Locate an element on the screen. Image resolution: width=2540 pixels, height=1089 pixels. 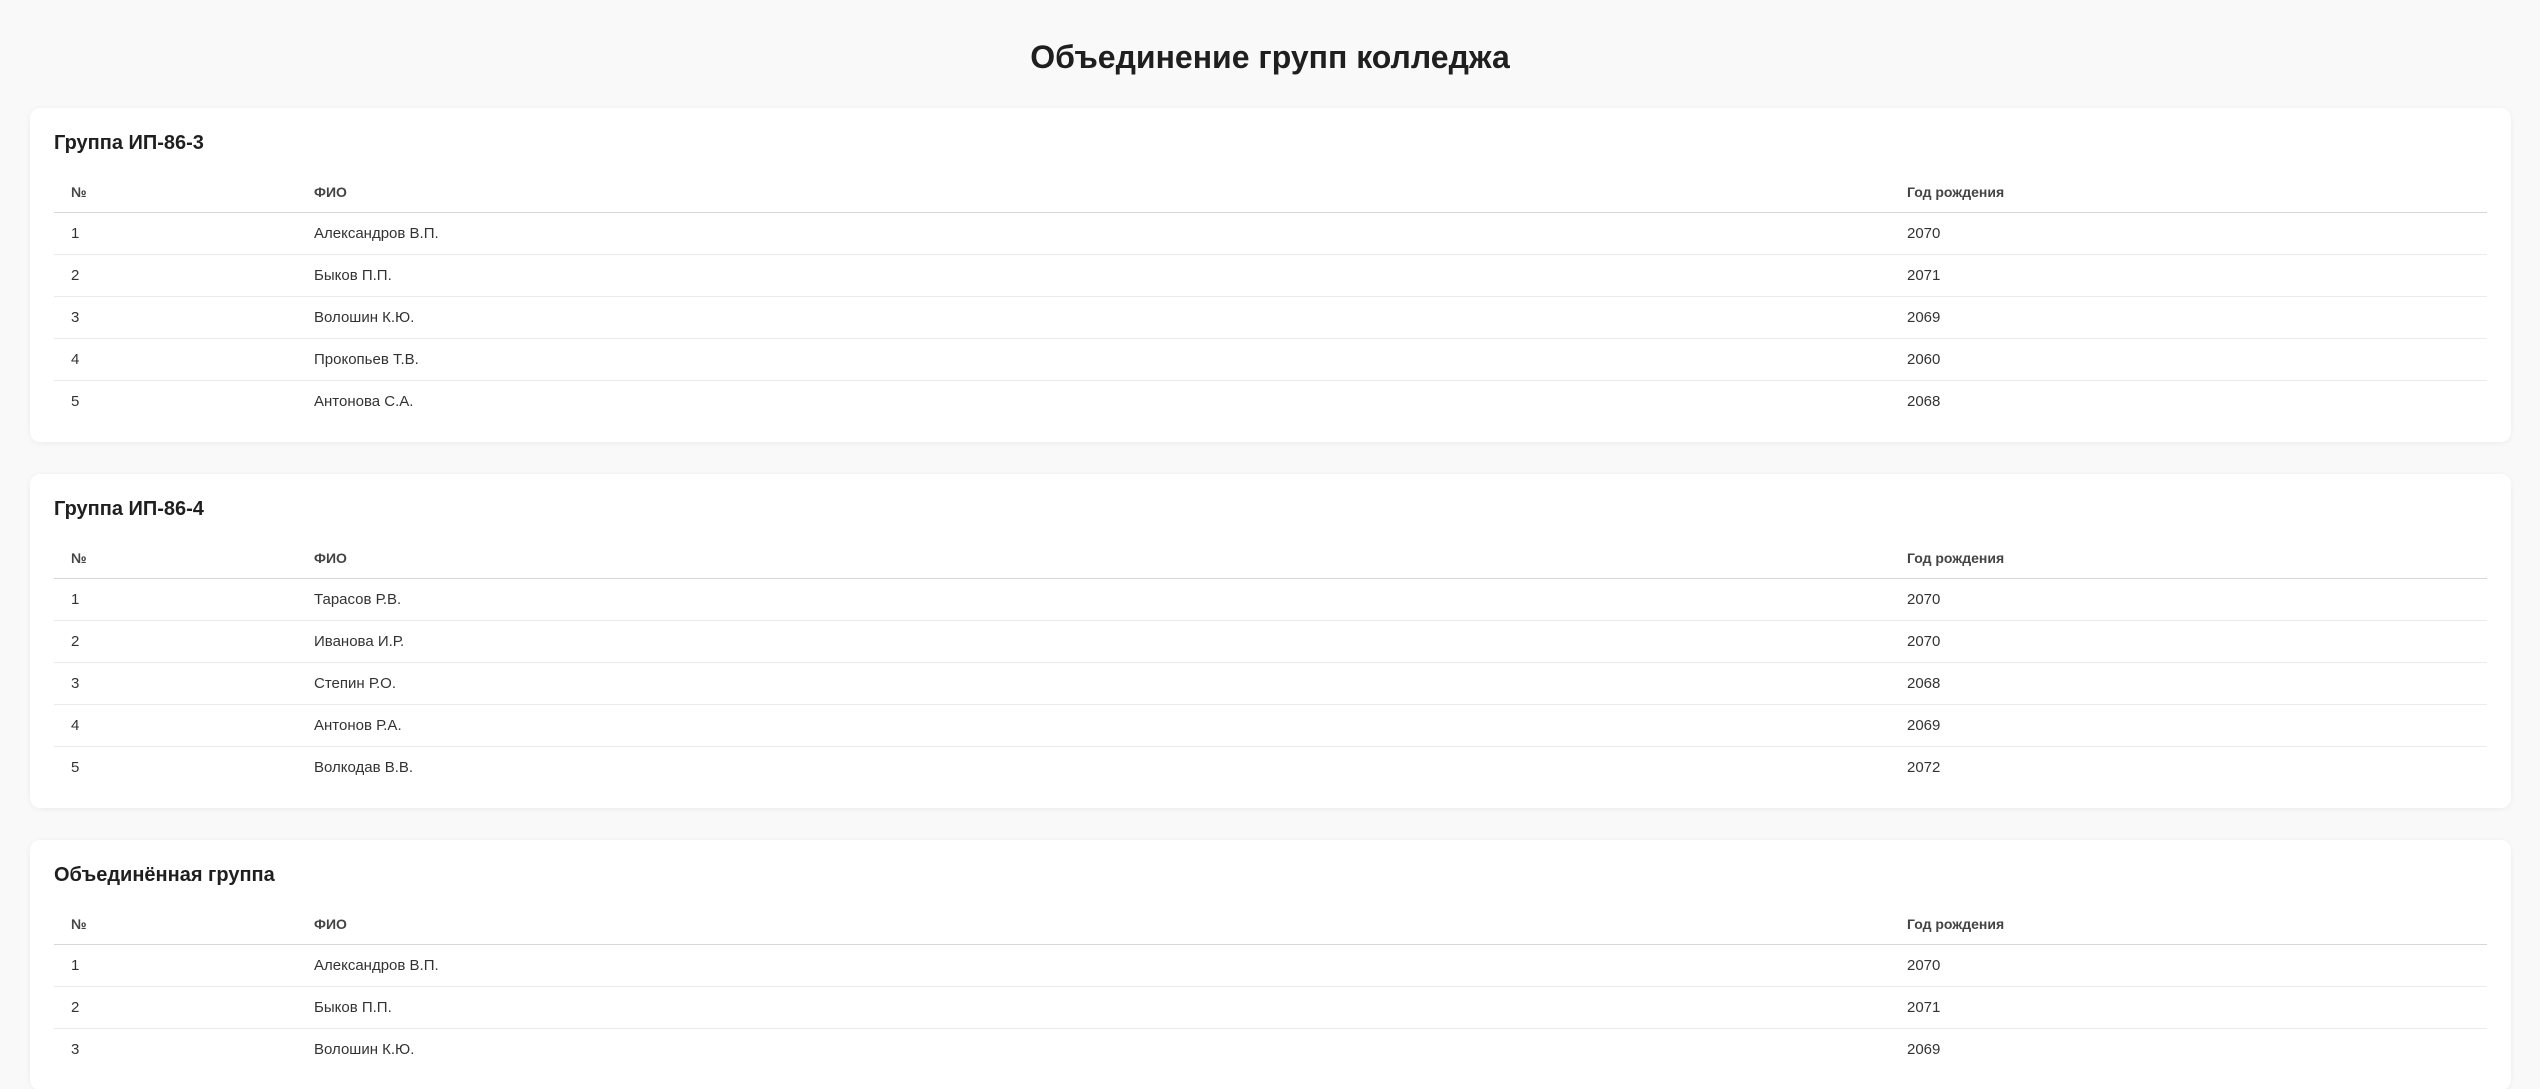
cell-name: Волкодав В.В. is located at coordinates (364, 767).